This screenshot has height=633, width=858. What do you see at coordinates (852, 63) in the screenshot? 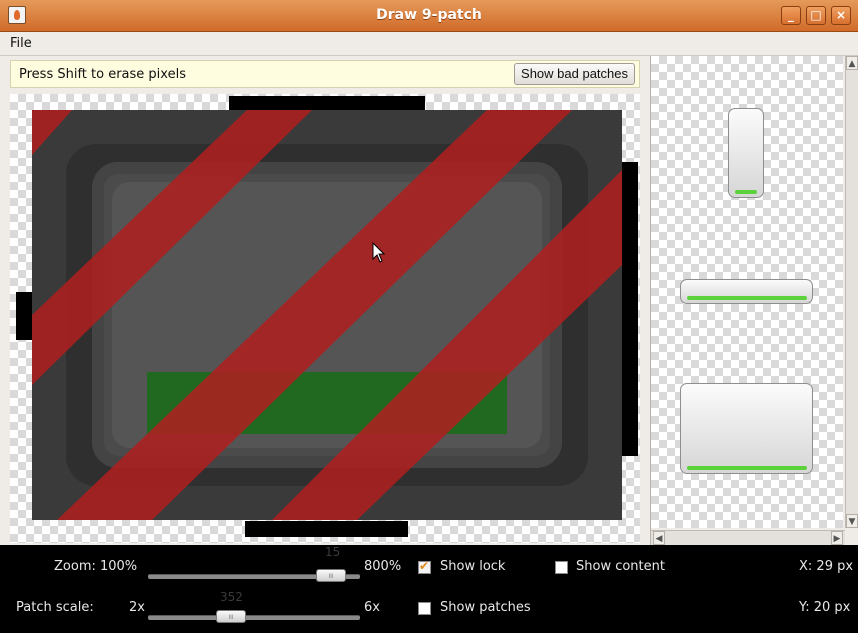
I see `chevron-up-icon: ▲` at bounding box center [852, 63].